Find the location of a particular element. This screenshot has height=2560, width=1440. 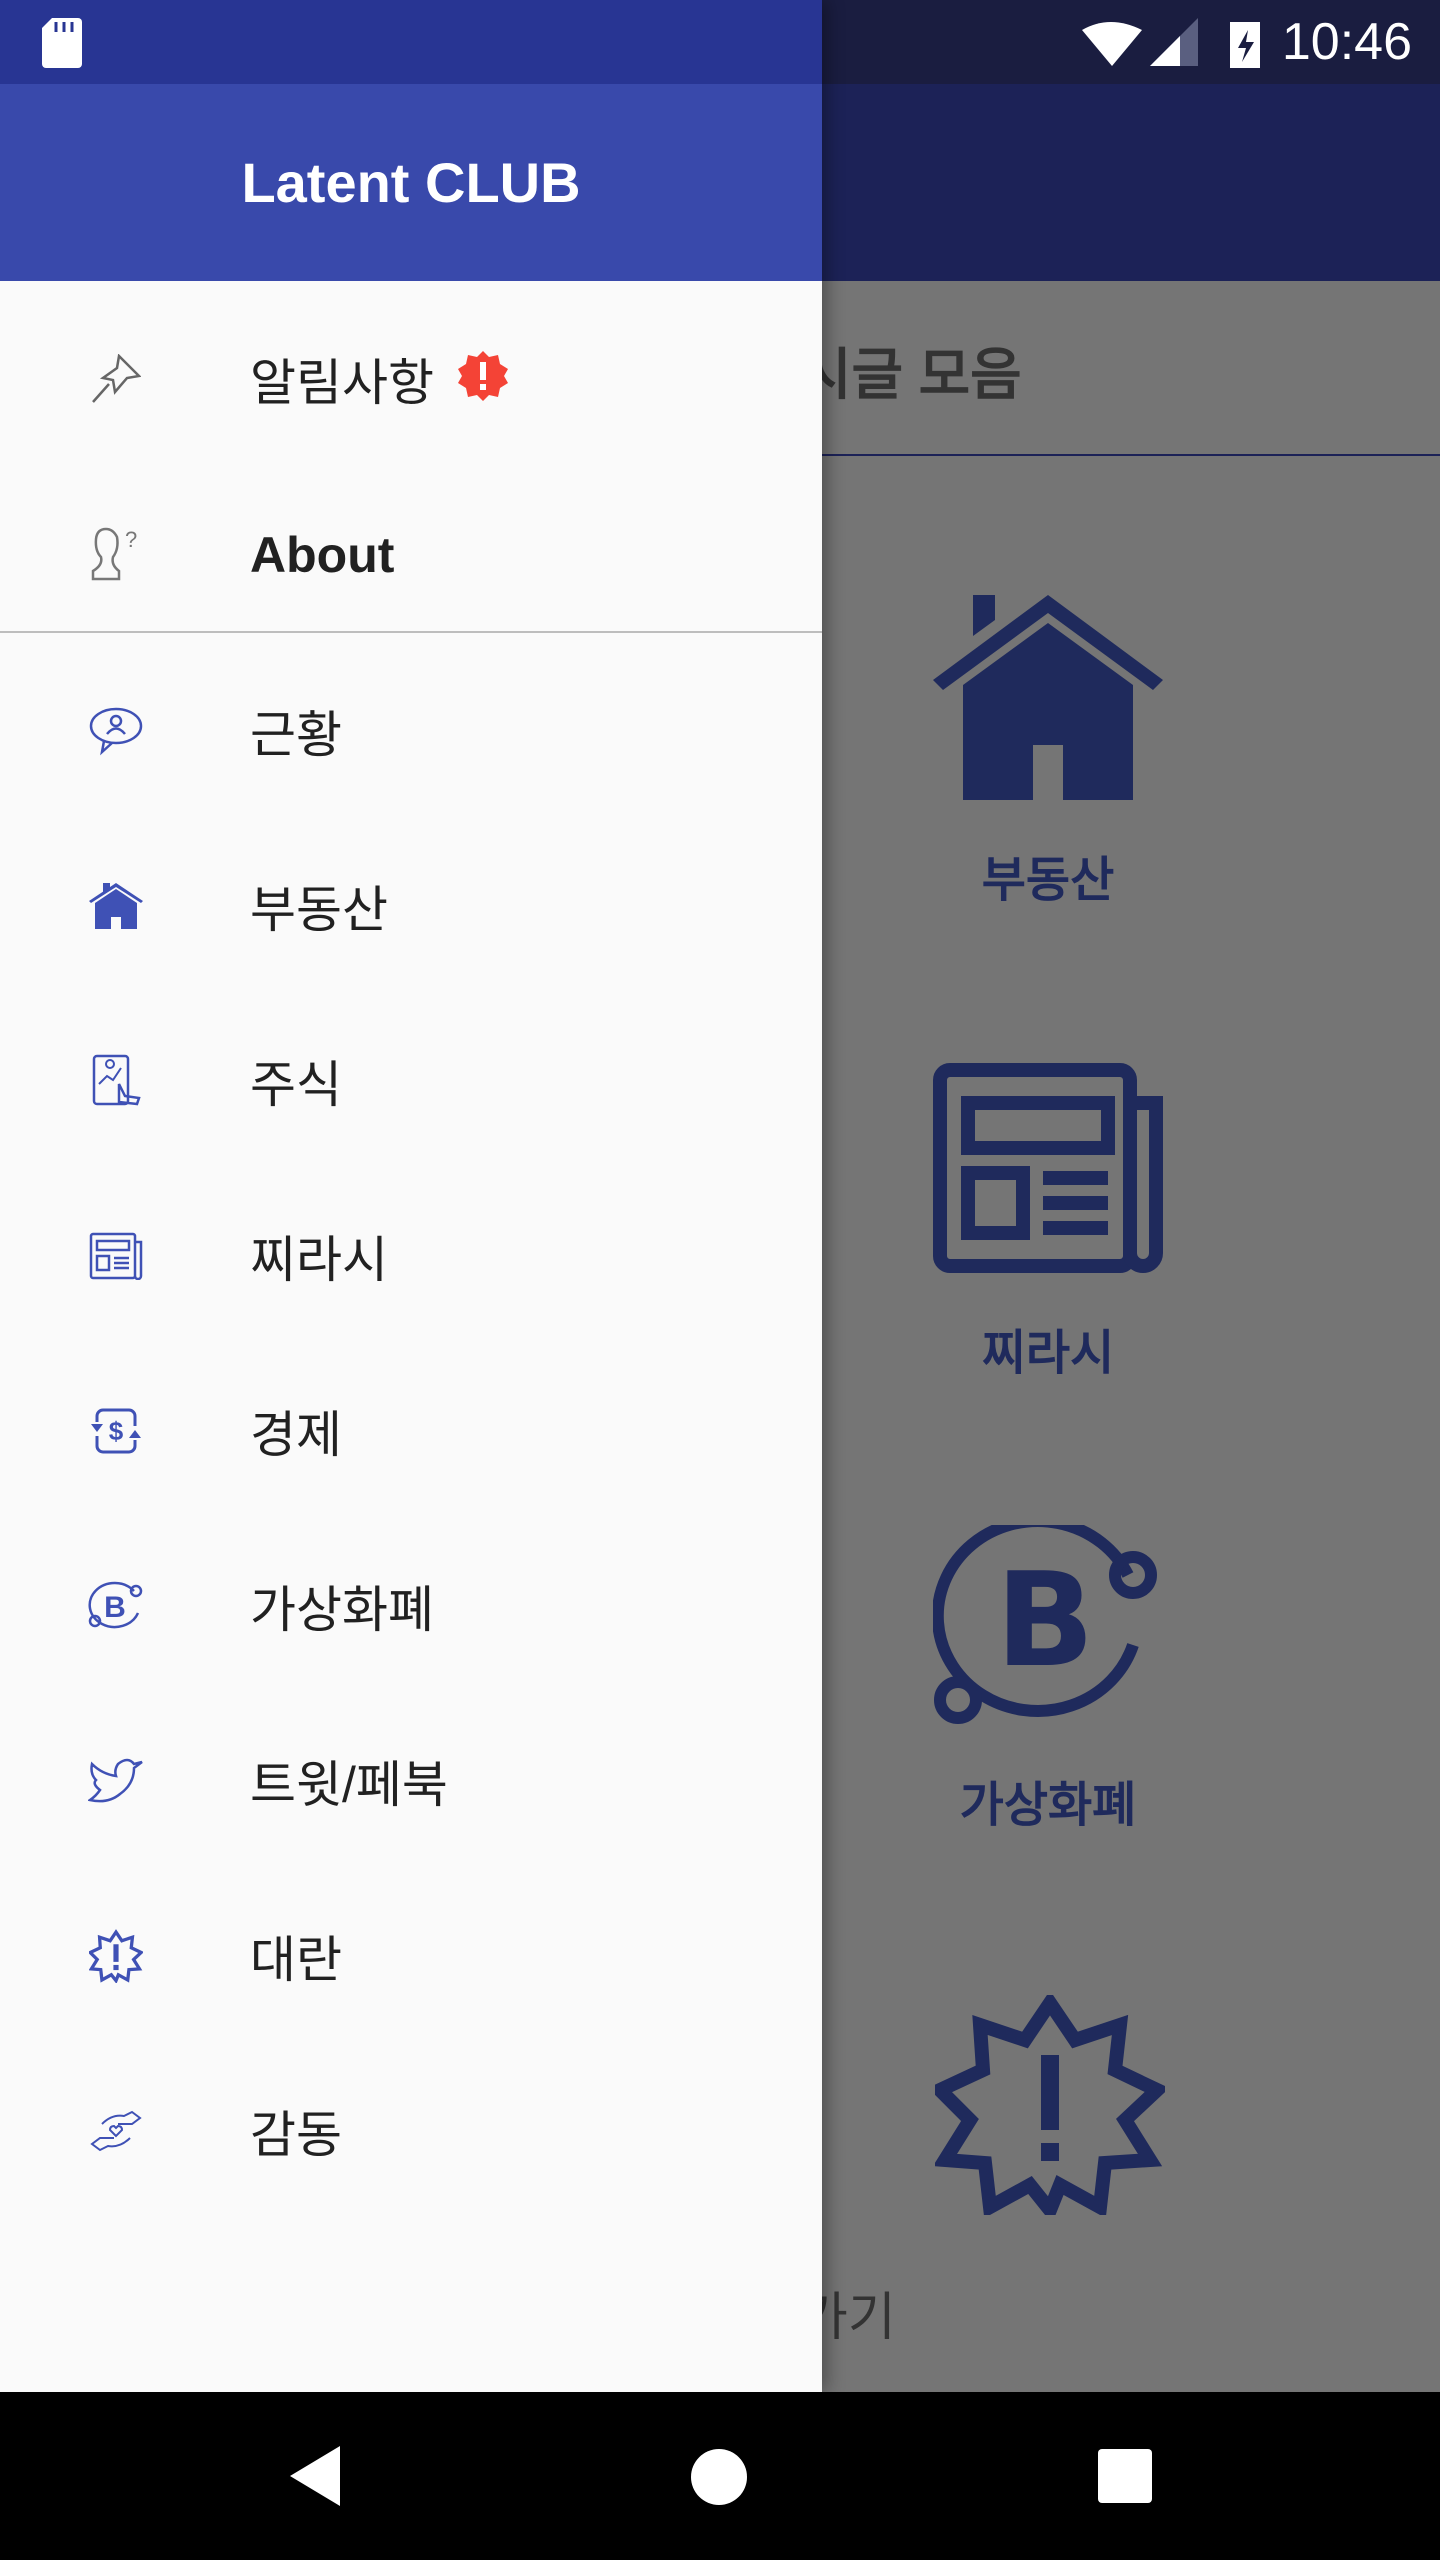

drawer-item-notice: 알림사항 is located at coordinates (411, 378).